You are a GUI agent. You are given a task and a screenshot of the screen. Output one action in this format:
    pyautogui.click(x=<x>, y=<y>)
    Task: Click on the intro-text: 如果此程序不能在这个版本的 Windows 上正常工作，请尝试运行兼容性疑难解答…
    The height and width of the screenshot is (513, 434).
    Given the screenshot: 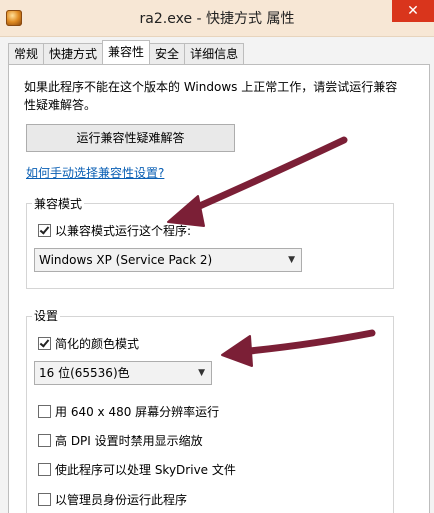 What is the action you would take?
    pyautogui.click(x=211, y=96)
    